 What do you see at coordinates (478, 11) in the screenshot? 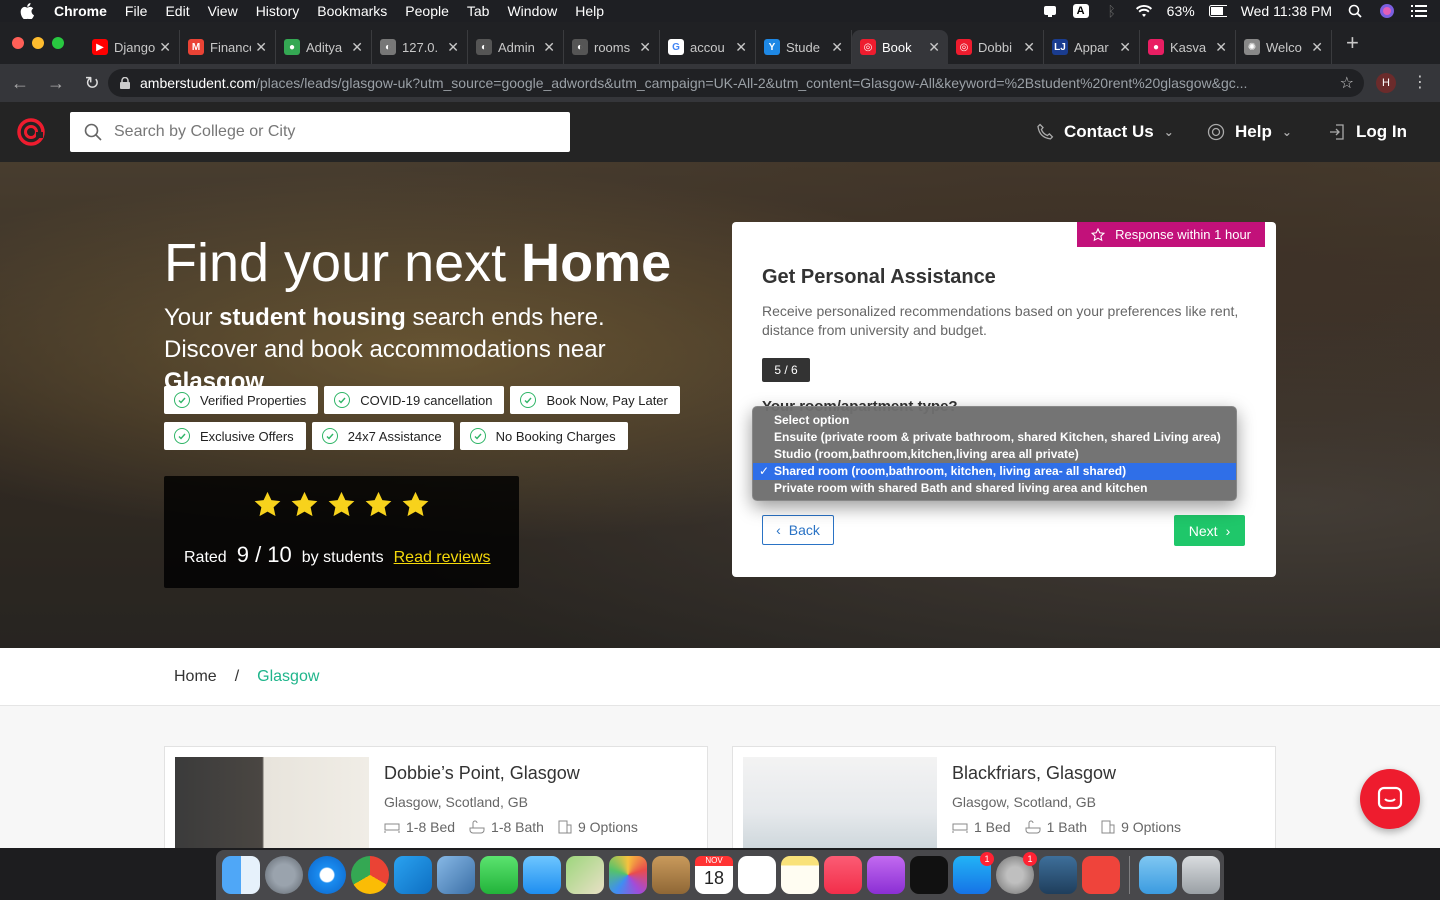
I see `menu-tab: Tab` at bounding box center [478, 11].